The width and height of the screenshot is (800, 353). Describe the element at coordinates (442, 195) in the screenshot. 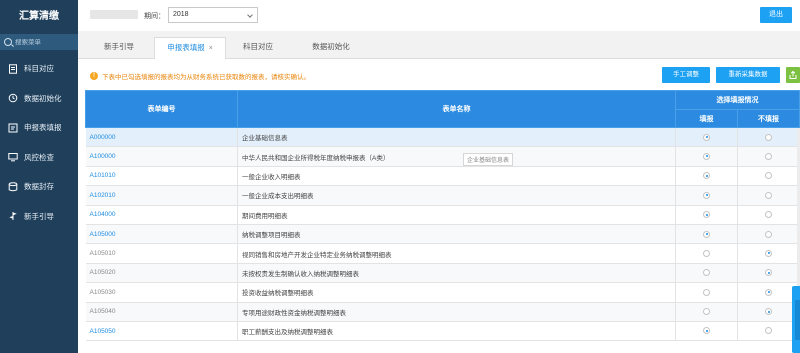

I see `table-row: A102010 一般企业成本支出明细表` at that location.